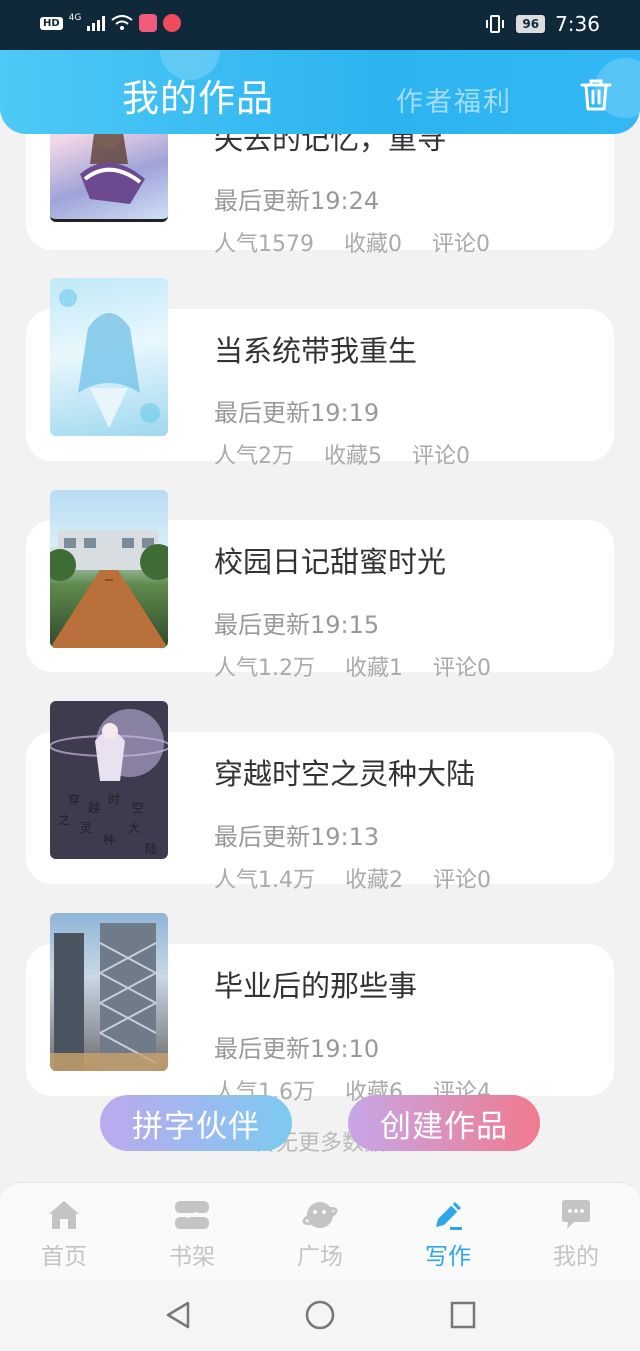 The width and height of the screenshot is (640, 1351). What do you see at coordinates (448, 1257) in the screenshot?
I see `nav-label: 写作` at bounding box center [448, 1257].